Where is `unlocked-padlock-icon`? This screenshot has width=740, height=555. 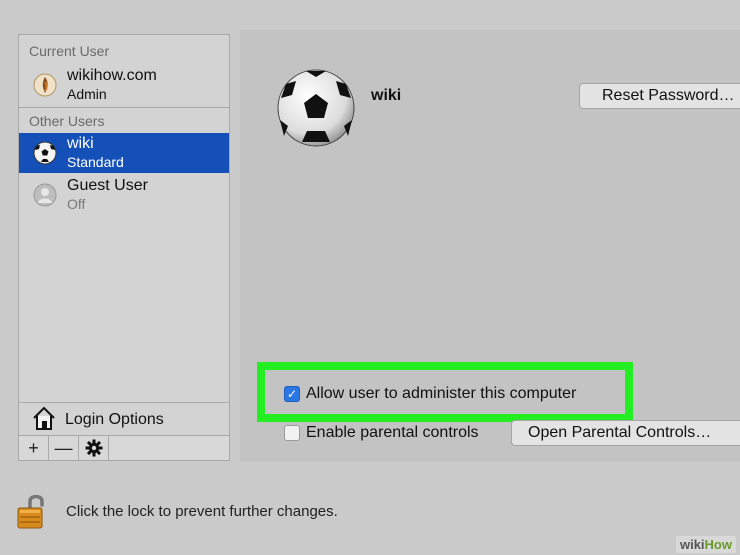 unlocked-padlock-icon is located at coordinates (31, 511).